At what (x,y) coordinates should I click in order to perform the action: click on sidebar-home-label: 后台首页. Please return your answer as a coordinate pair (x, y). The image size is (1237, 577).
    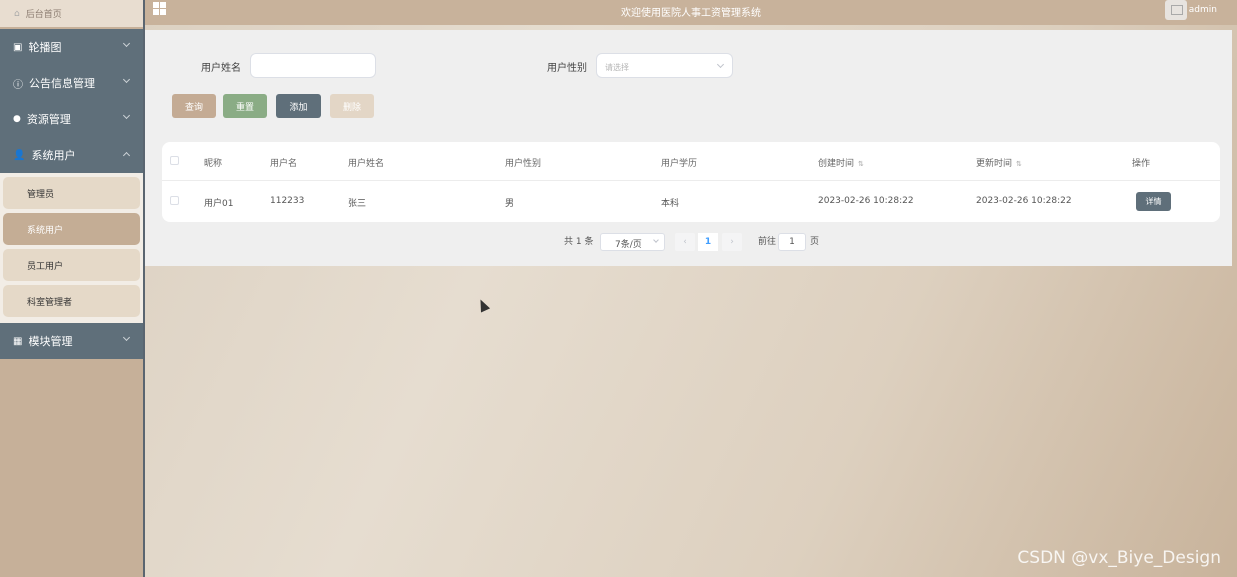
    Looking at the image, I should click on (43, 15).